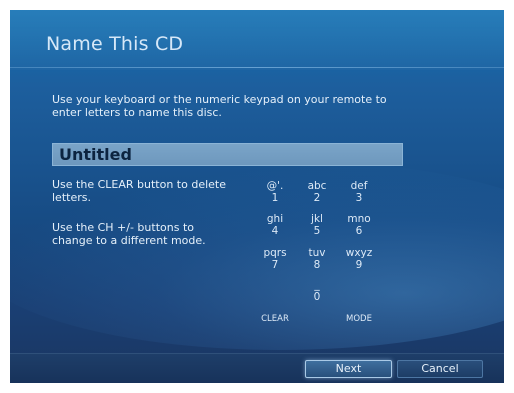  What do you see at coordinates (317, 186) in the screenshot?
I see `key-letters: abc` at bounding box center [317, 186].